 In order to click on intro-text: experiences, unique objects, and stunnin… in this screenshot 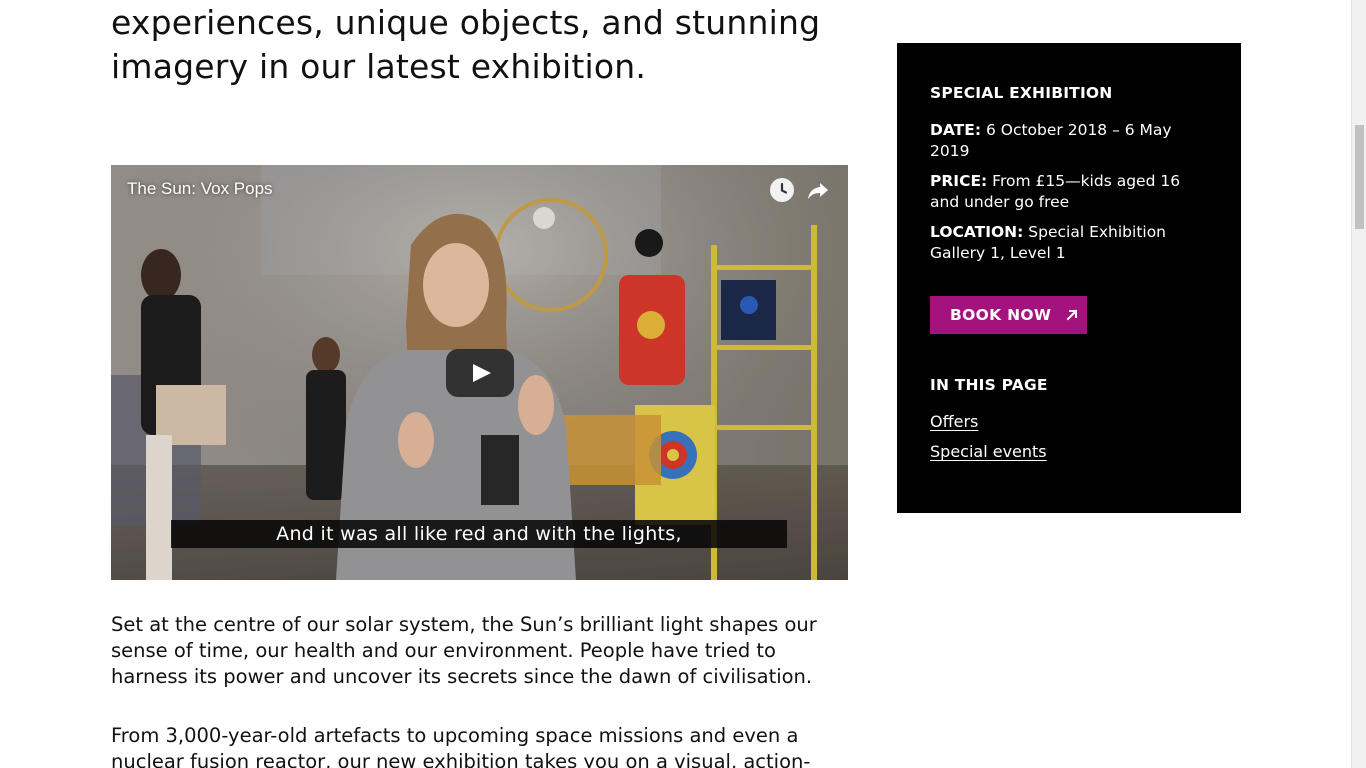, I will do `click(481, 44)`.